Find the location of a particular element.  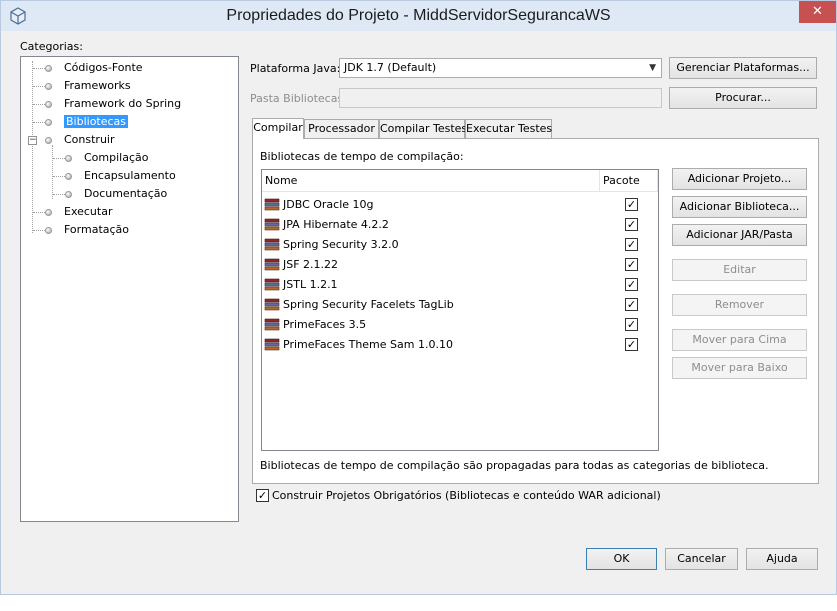

tab-compilar: Compilar is located at coordinates (278, 128).